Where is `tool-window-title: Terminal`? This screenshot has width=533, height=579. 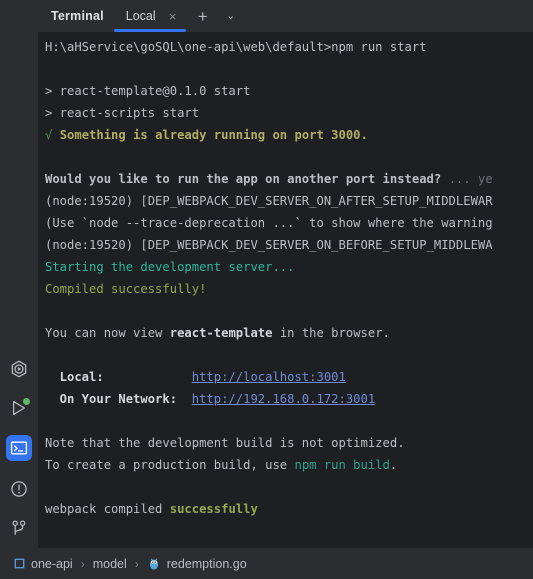
tool-window-title: Terminal is located at coordinates (77, 16).